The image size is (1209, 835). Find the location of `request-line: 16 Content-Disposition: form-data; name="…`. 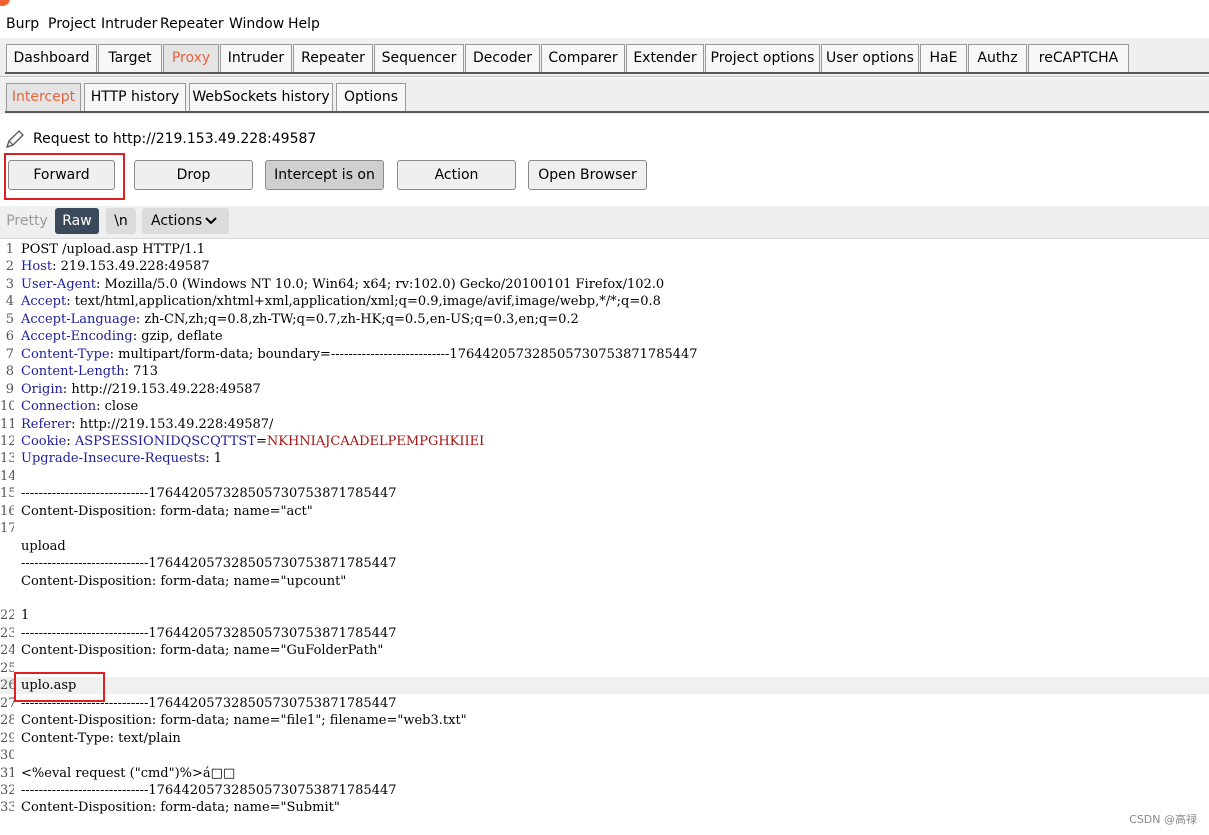

request-line: 16 Content-Disposition: form-data; name="… is located at coordinates (604, 511).